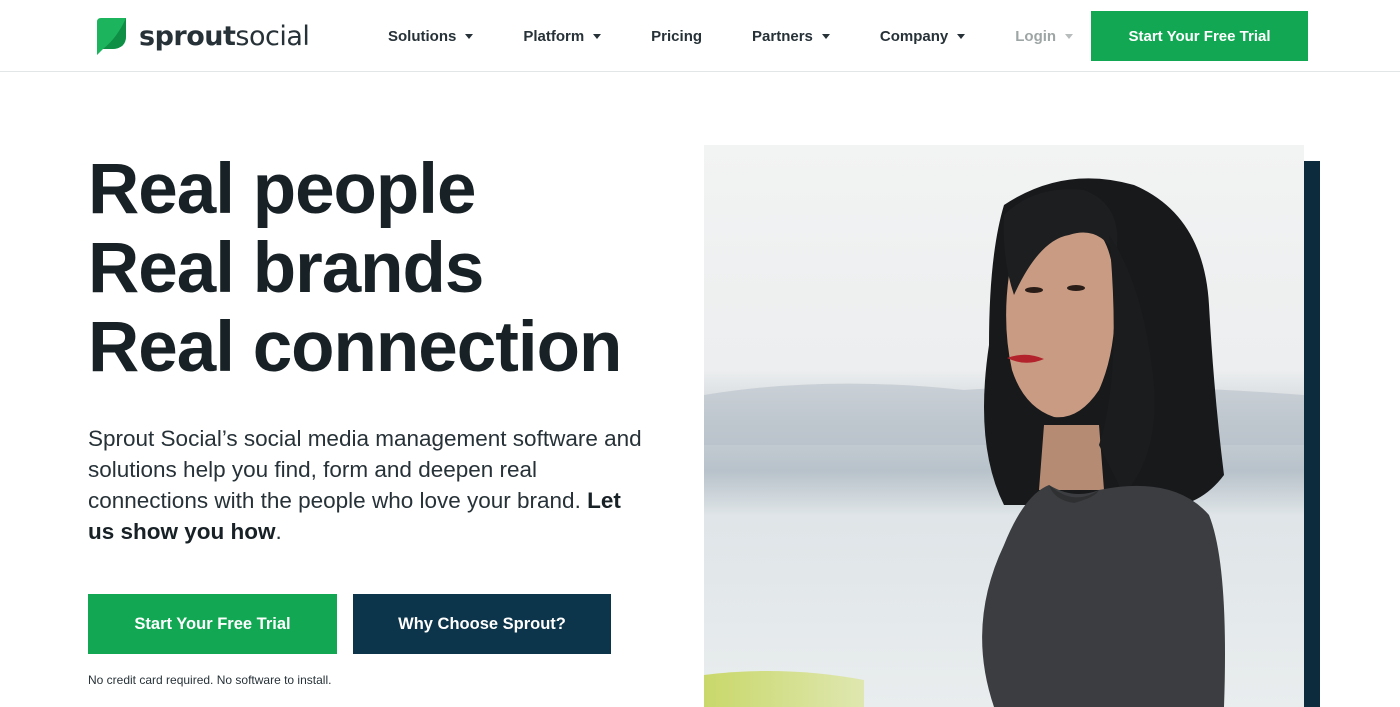 This screenshot has width=1400, height=707. Describe the element at coordinates (554, 36) in the screenshot. I see `nav-platform-label: Platform` at that location.